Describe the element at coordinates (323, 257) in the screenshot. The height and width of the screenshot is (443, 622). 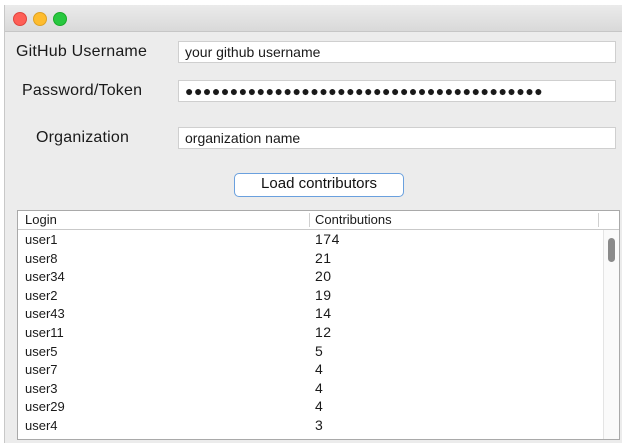
I see `contributions-cell: 21` at that location.